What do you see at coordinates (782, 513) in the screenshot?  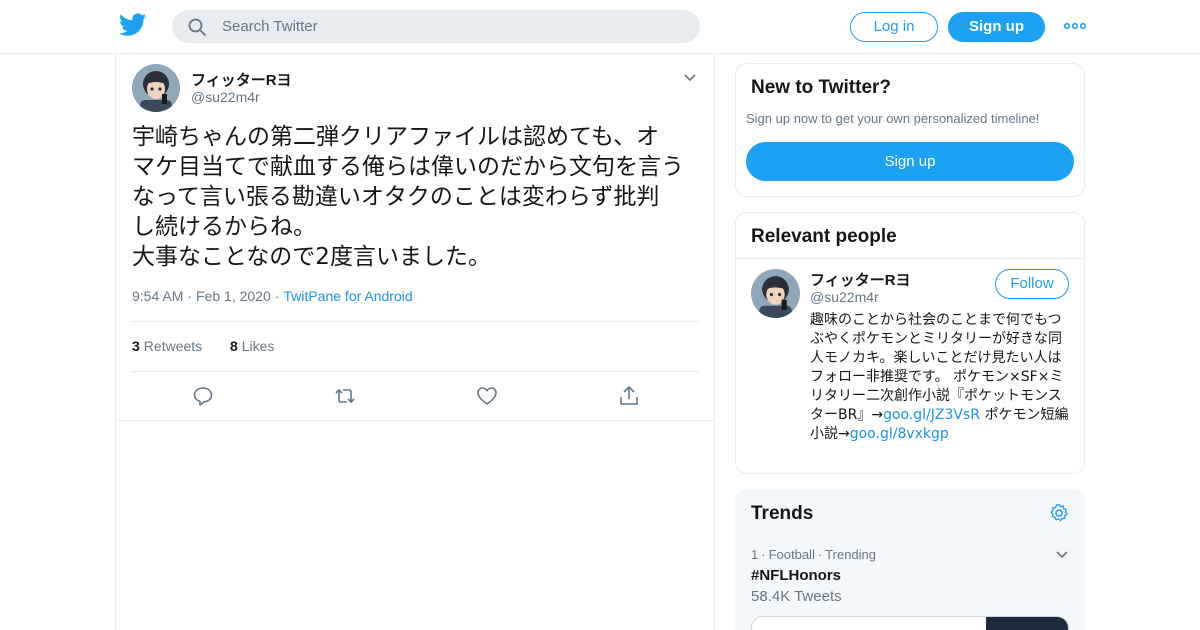 I see `card-title: Trends` at bounding box center [782, 513].